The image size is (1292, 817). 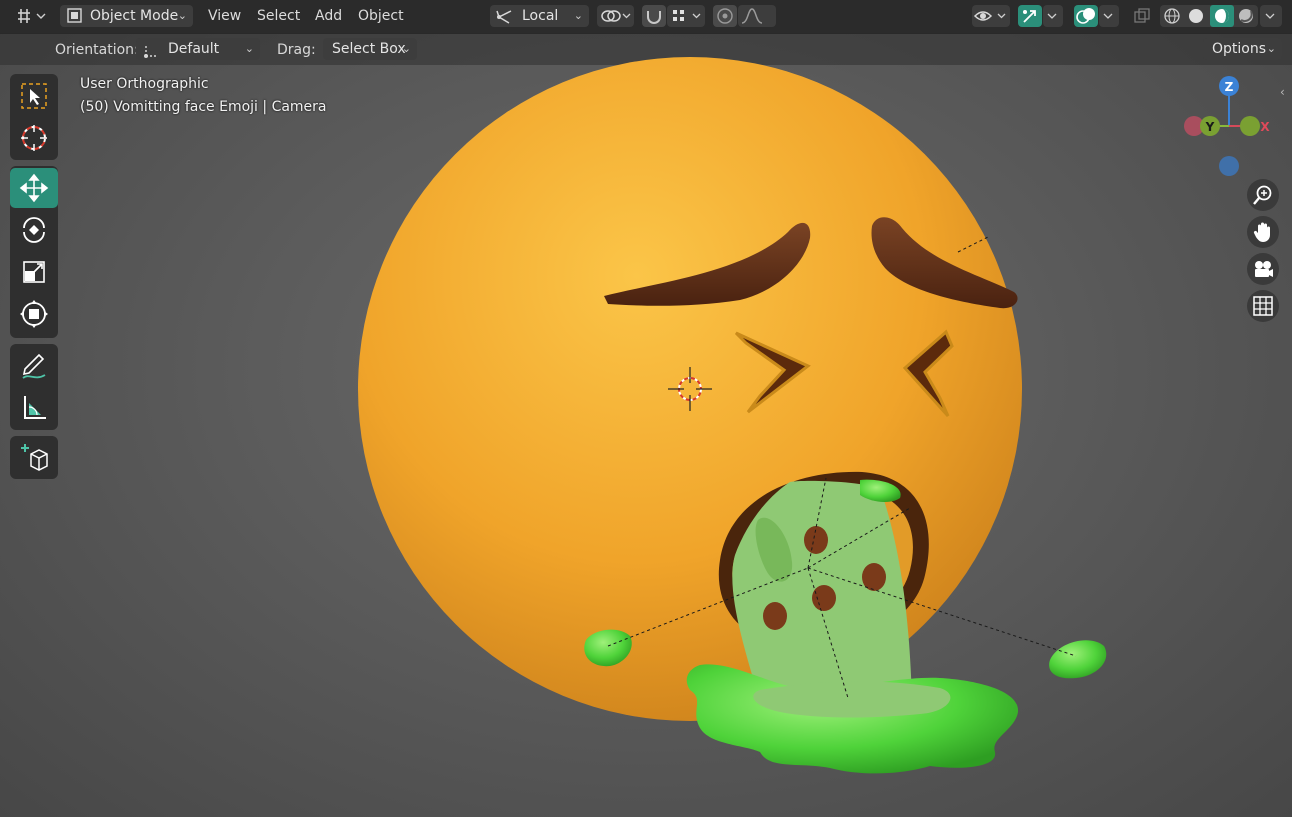 I want to click on menu-object: Object, so click(x=381, y=16).